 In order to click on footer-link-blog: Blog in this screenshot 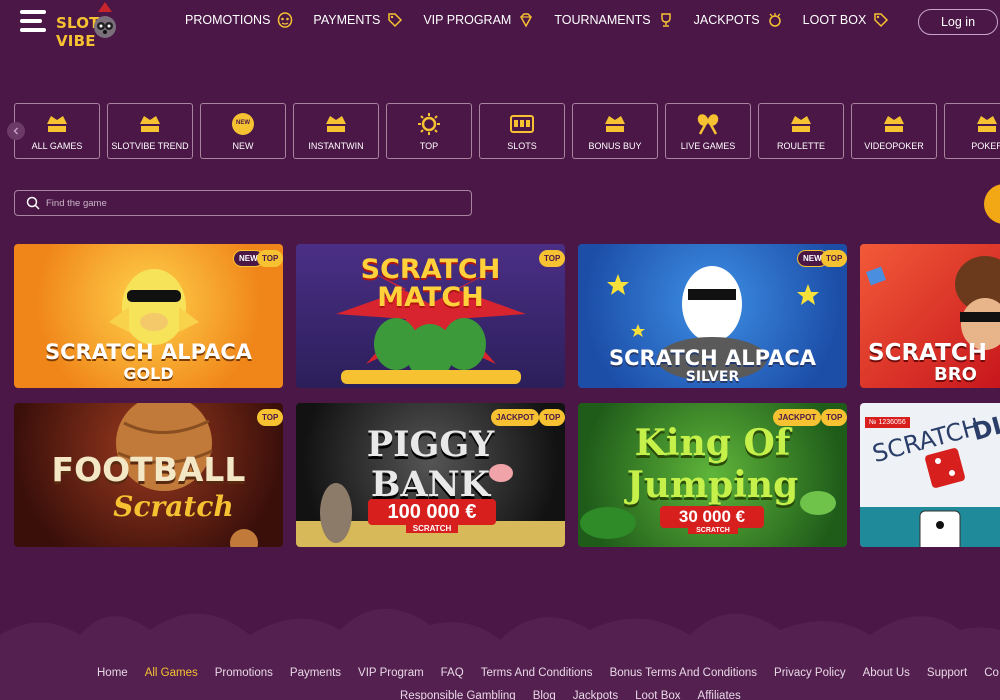, I will do `click(544, 695)`.